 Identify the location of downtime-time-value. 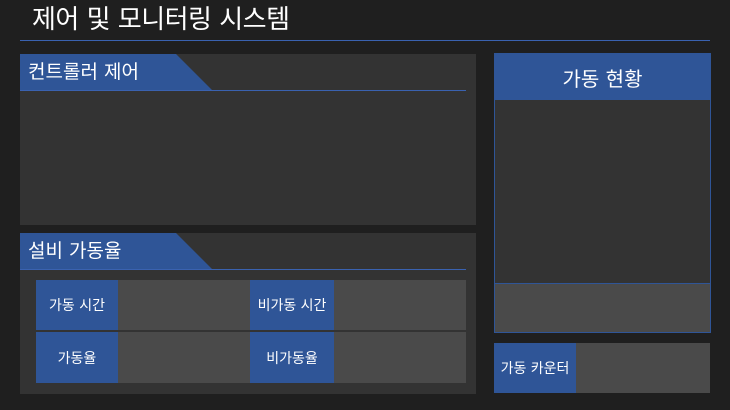
(400, 305).